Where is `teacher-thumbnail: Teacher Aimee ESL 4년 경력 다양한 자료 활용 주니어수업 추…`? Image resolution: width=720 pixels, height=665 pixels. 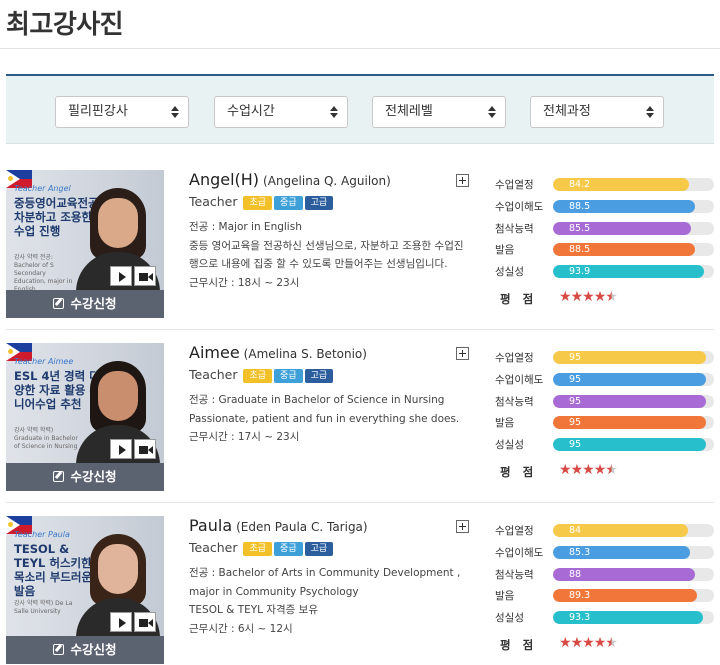
teacher-thumbnail: Teacher Aimee ESL 4년 경력 다양한 자료 활용 주니어수업 추… is located at coordinates (85, 417).